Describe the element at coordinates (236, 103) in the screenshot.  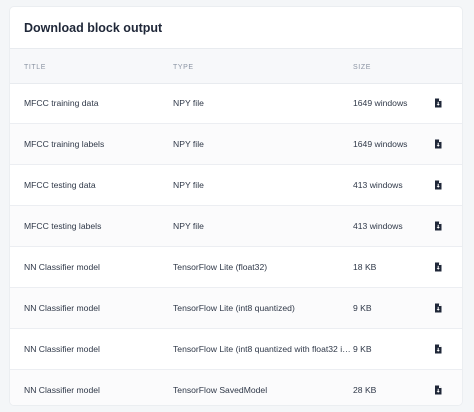
I see `table-row: MFCC training data NPY file 1649 windows` at that location.